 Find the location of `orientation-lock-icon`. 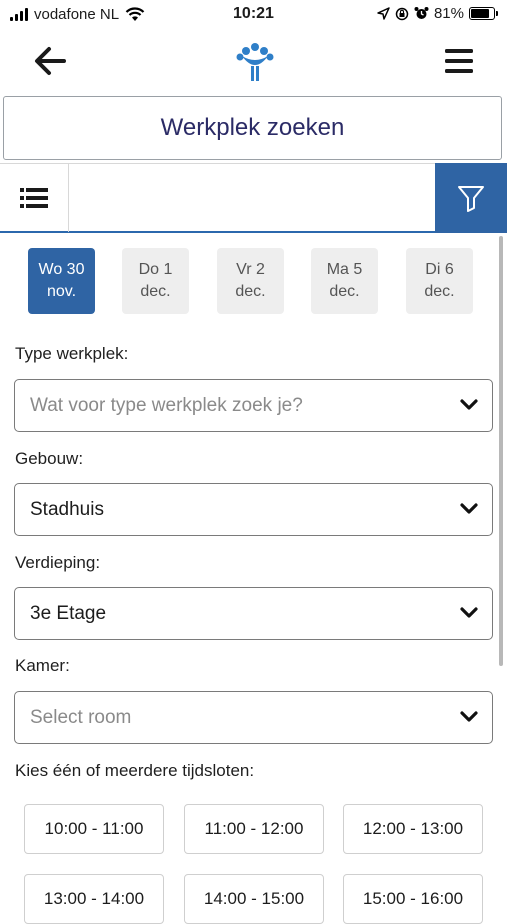

orientation-lock-icon is located at coordinates (402, 13).